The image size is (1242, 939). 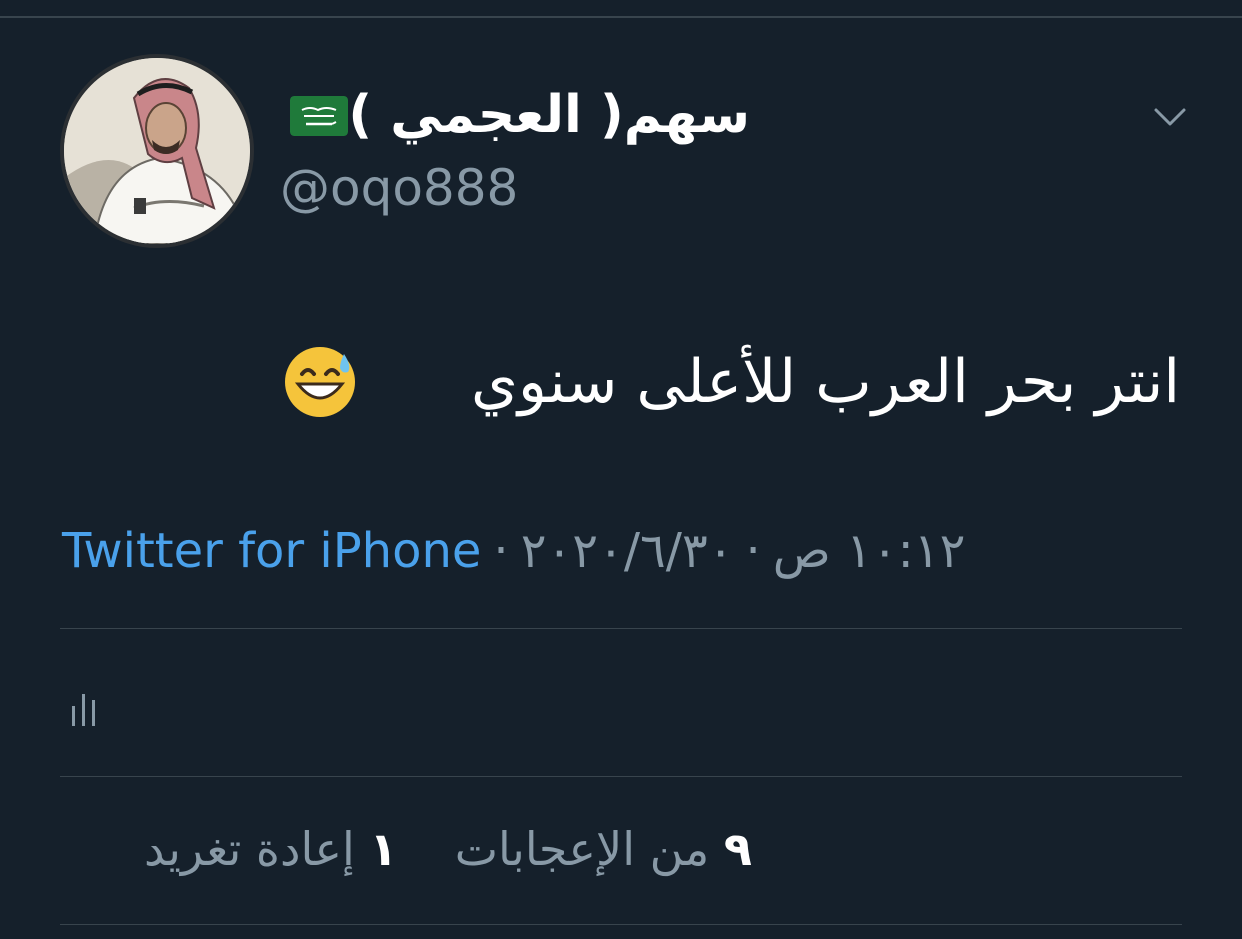 I want to click on likes-count: ٩, so click(x=738, y=849).